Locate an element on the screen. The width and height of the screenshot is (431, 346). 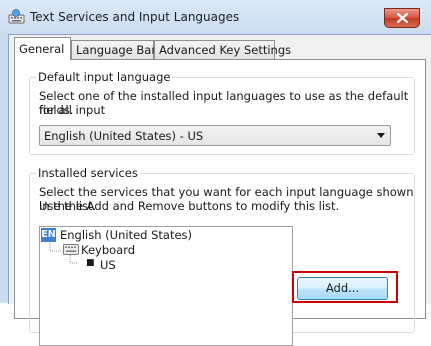
tree-item-language: English (United States) is located at coordinates (126, 235).